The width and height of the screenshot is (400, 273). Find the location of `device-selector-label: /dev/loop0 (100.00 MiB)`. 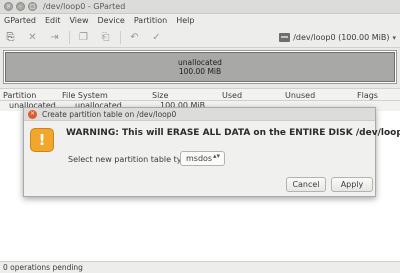

device-selector-label: /dev/loop0 (100.00 MiB) is located at coordinates (341, 37).